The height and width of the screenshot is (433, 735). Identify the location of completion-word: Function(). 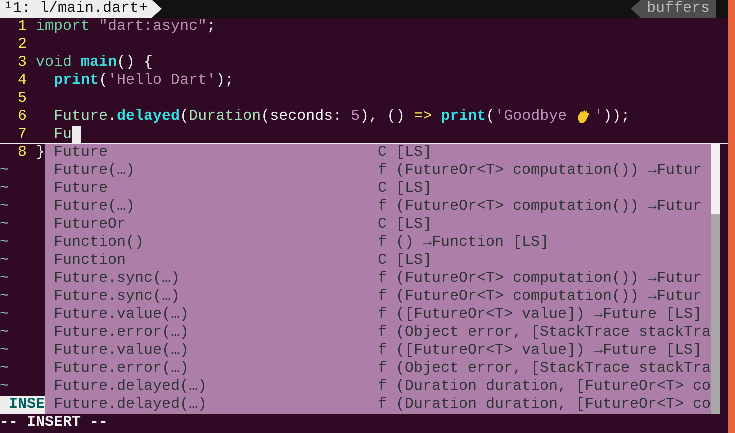
(99, 243).